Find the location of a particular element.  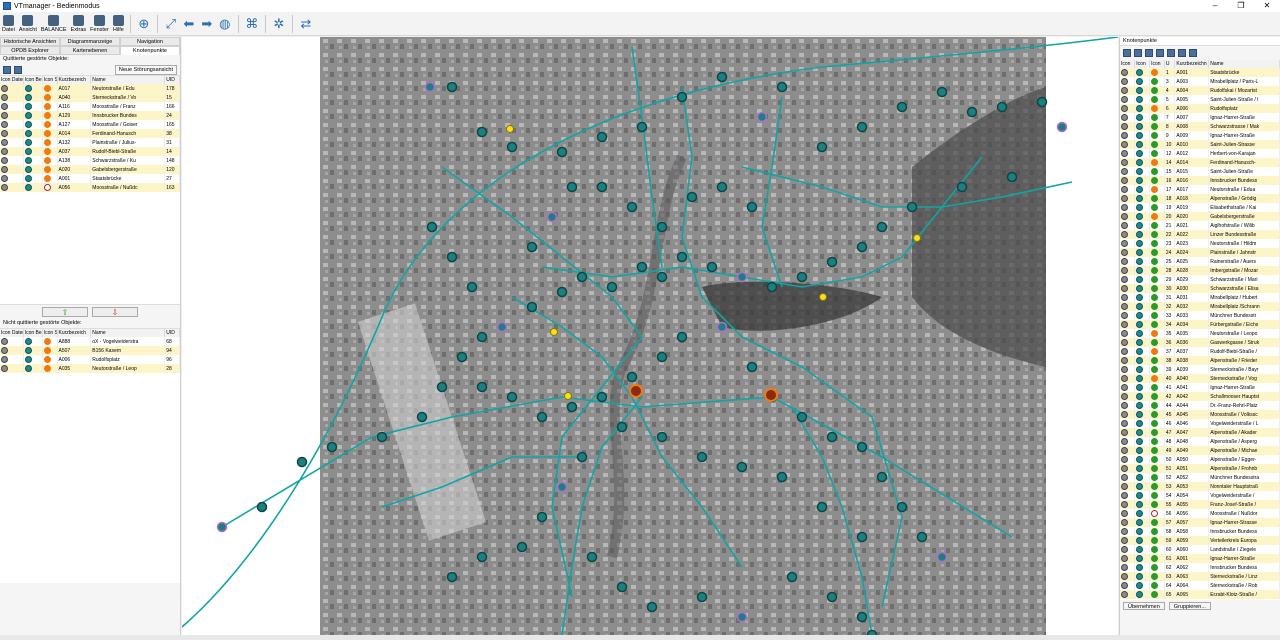

table-row: 58 A058 Innsbrucker Bundess is located at coordinates (1200, 531).